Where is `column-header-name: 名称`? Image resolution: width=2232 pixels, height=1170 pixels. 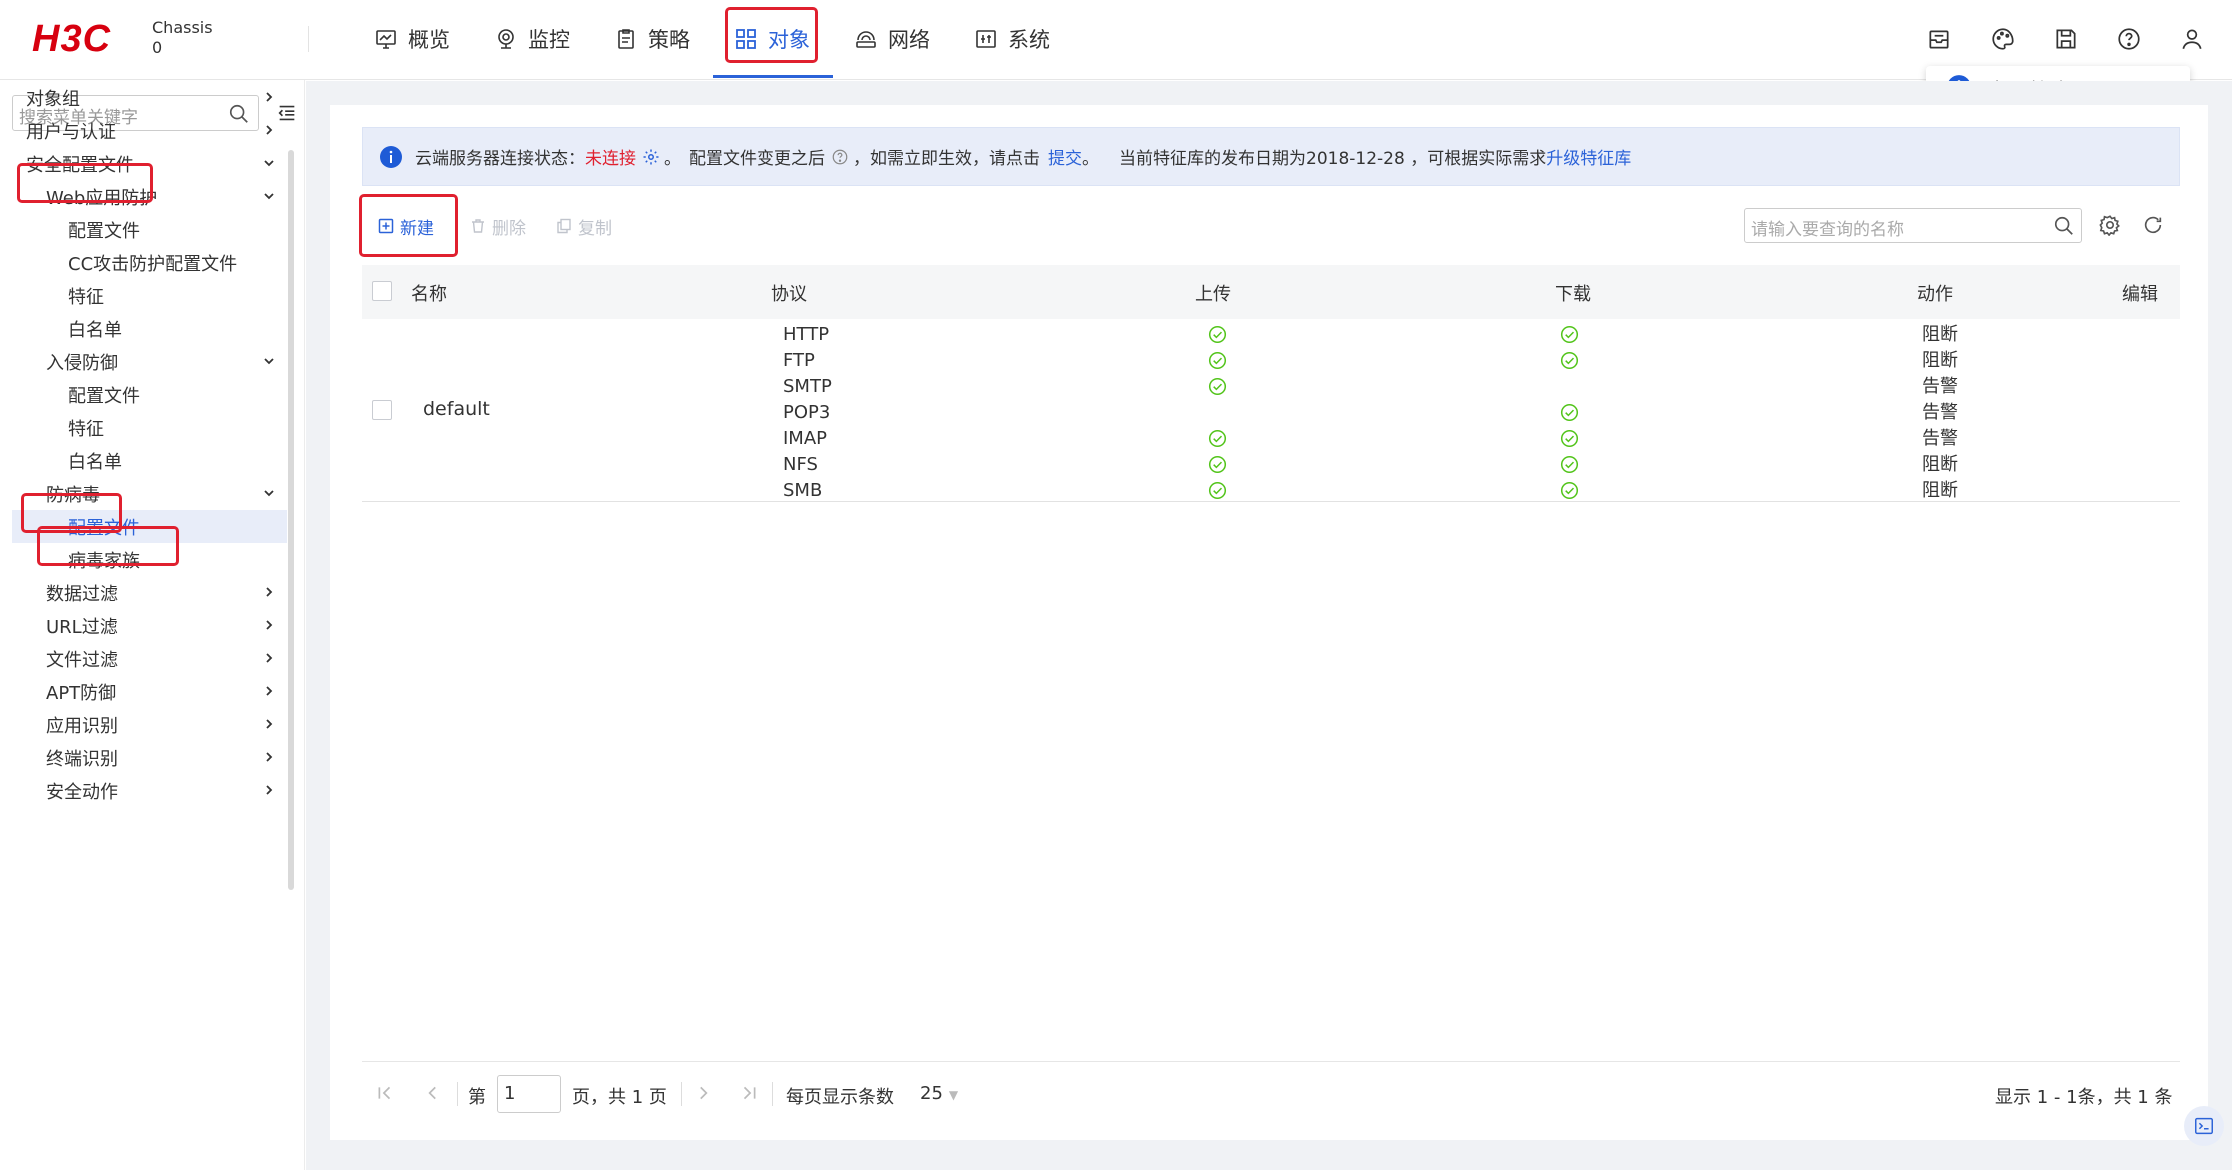 column-header-name: 名称 is located at coordinates (429, 293).